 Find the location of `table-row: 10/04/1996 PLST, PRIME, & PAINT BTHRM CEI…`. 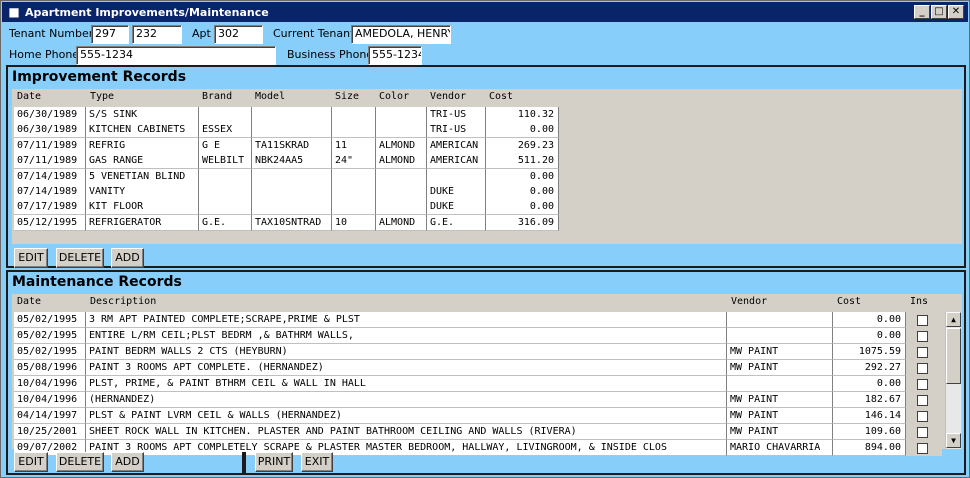

table-row: 10/04/1996 PLST, PRIME, & PAINT BTHRM CEI… is located at coordinates (478, 384).